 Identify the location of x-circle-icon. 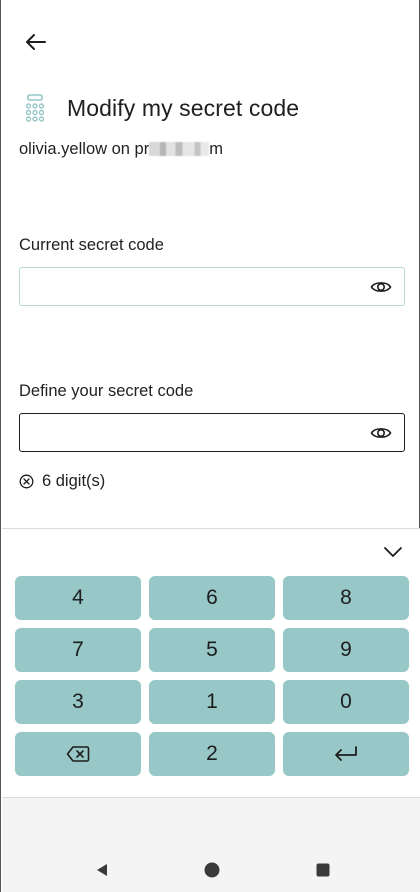
(26, 481).